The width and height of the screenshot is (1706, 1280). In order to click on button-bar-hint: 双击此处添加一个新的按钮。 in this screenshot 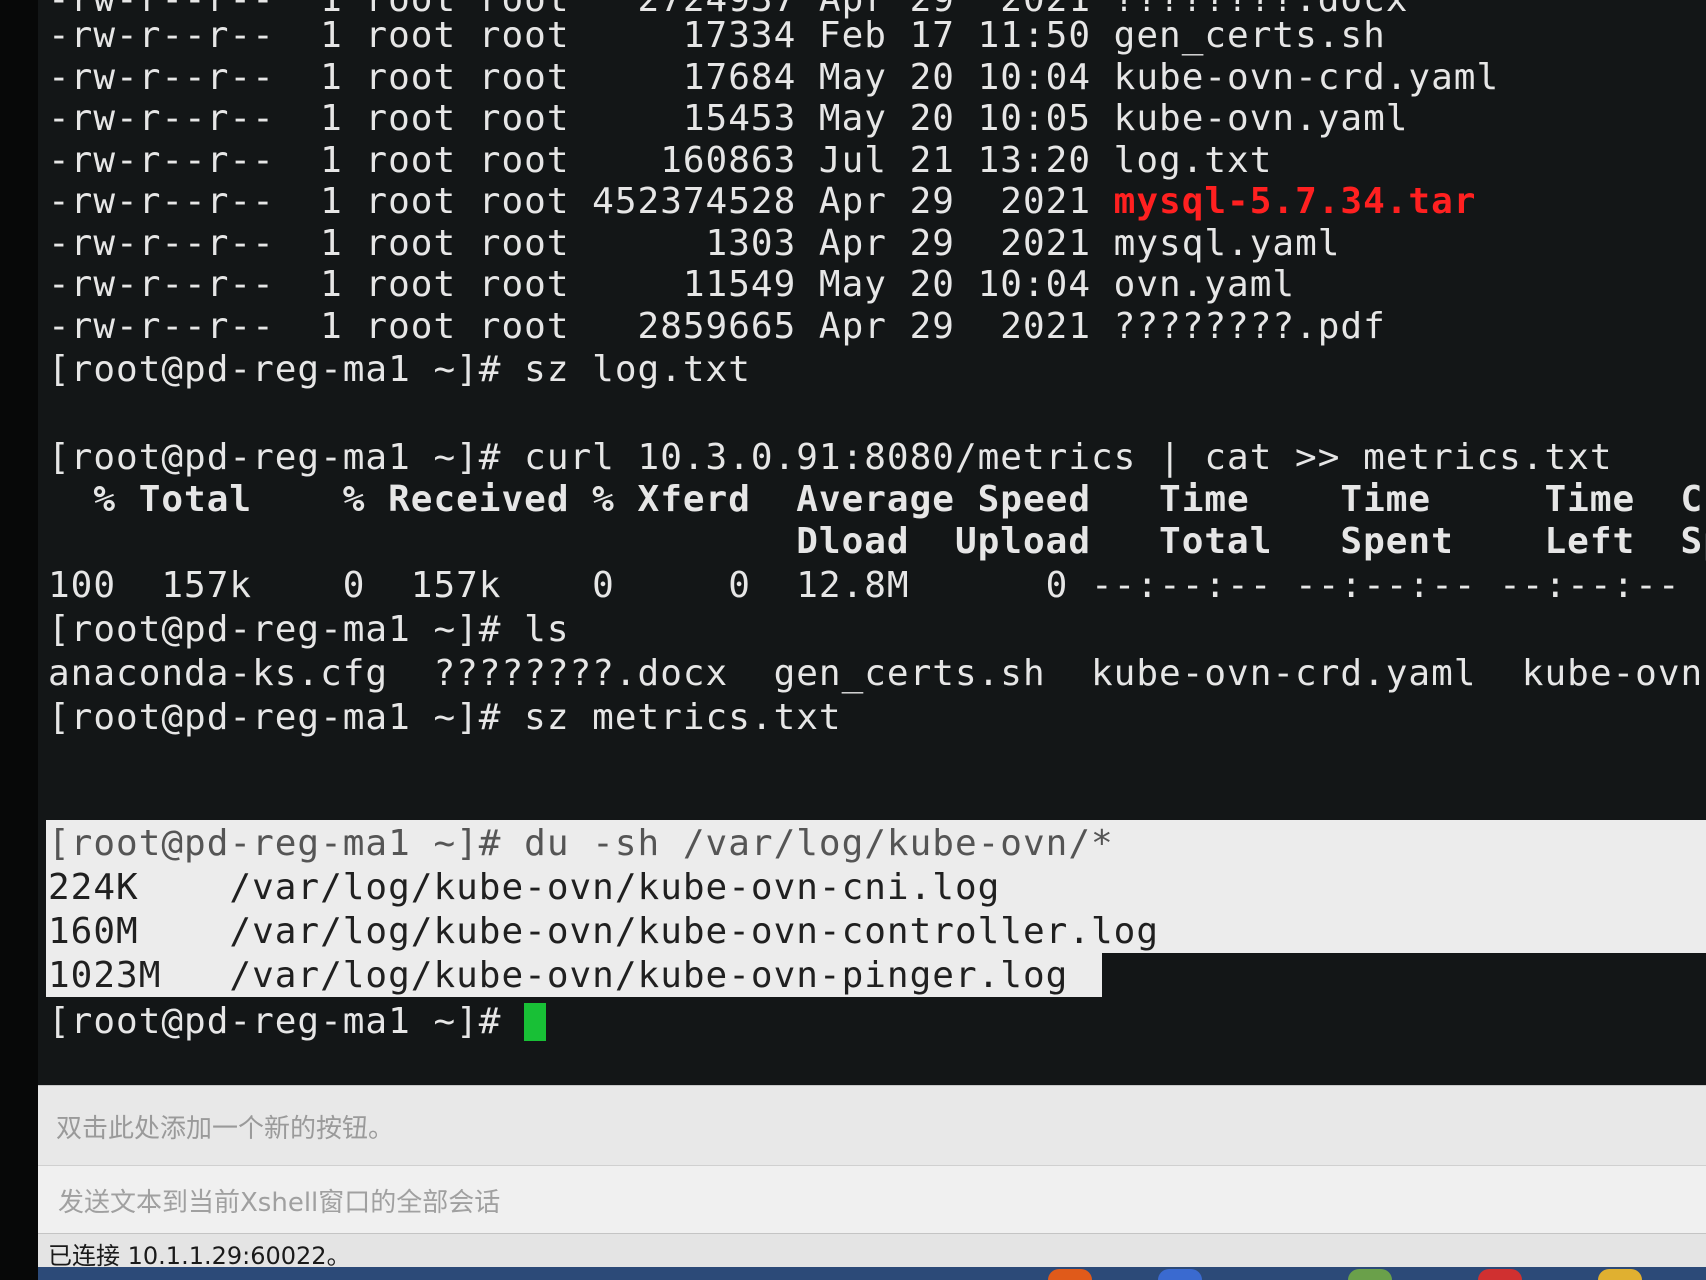, I will do `click(225, 1129)`.